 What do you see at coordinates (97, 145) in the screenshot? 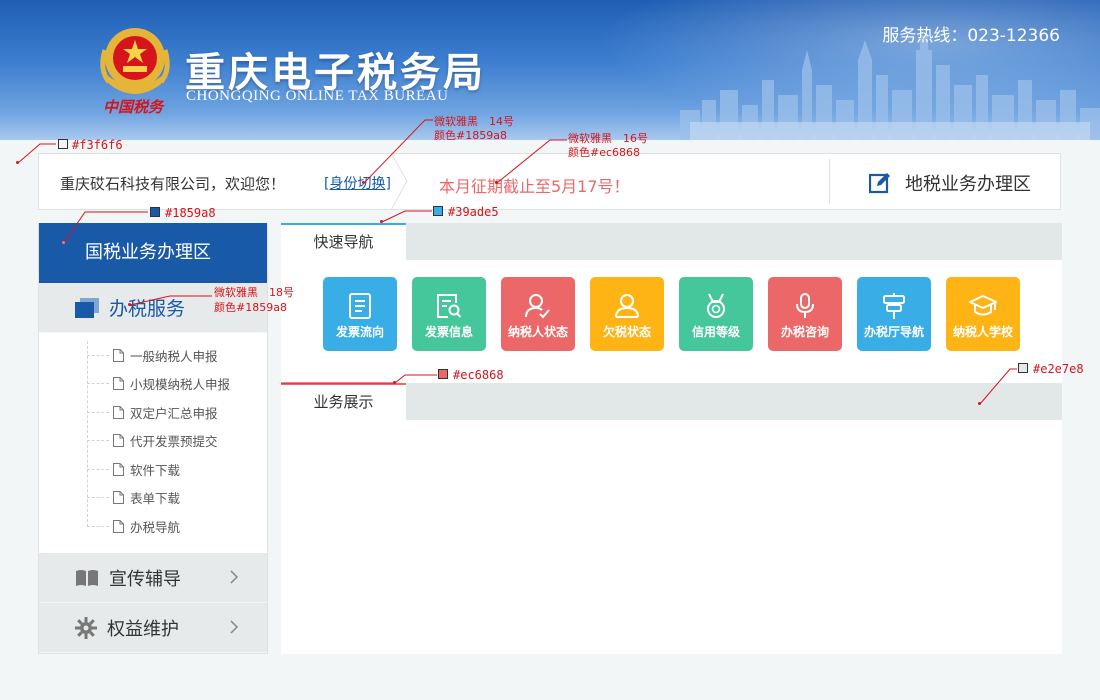
I see `annotation-bg-color: #f3f6f6` at bounding box center [97, 145].